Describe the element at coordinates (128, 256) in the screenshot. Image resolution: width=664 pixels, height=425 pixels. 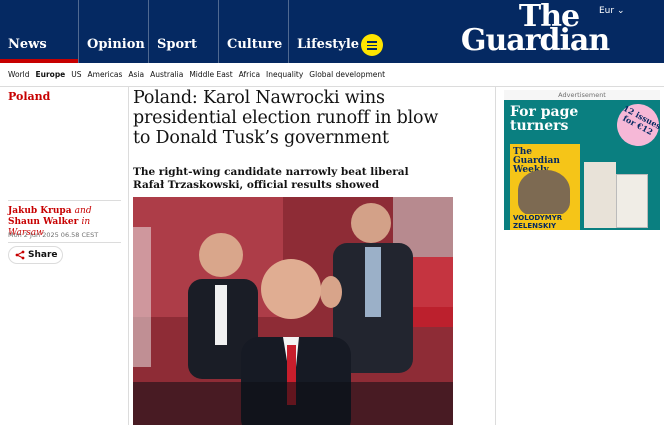
I see `left-column-divider` at that location.